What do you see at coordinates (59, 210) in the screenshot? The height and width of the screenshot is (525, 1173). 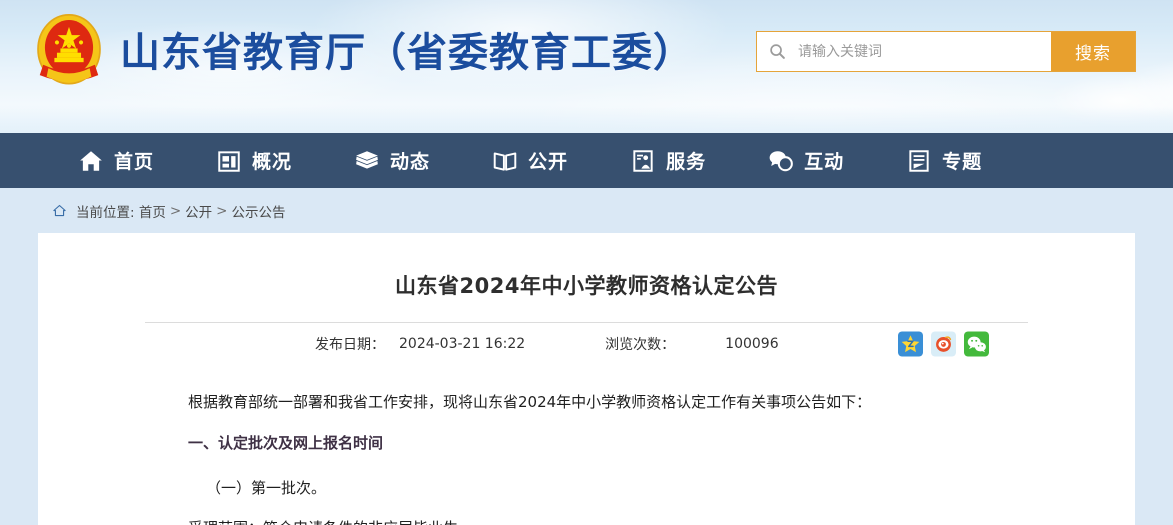 I see `home-outline-icon` at bounding box center [59, 210].